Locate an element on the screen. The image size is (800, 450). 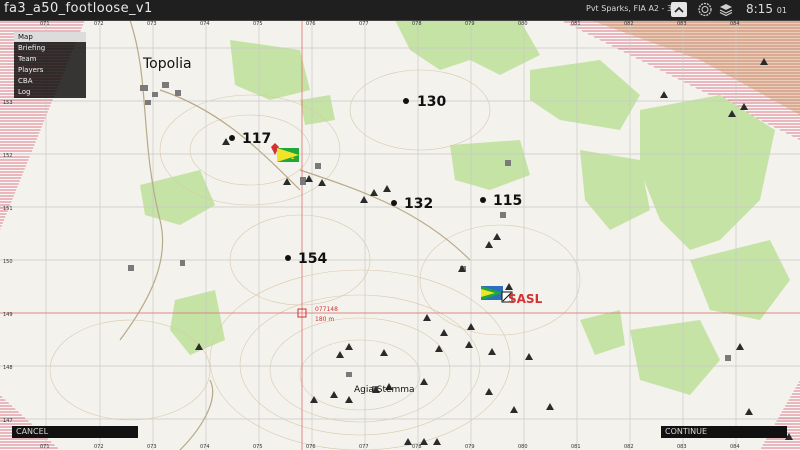
grid-label: 152 is located at coordinates (8, 156).